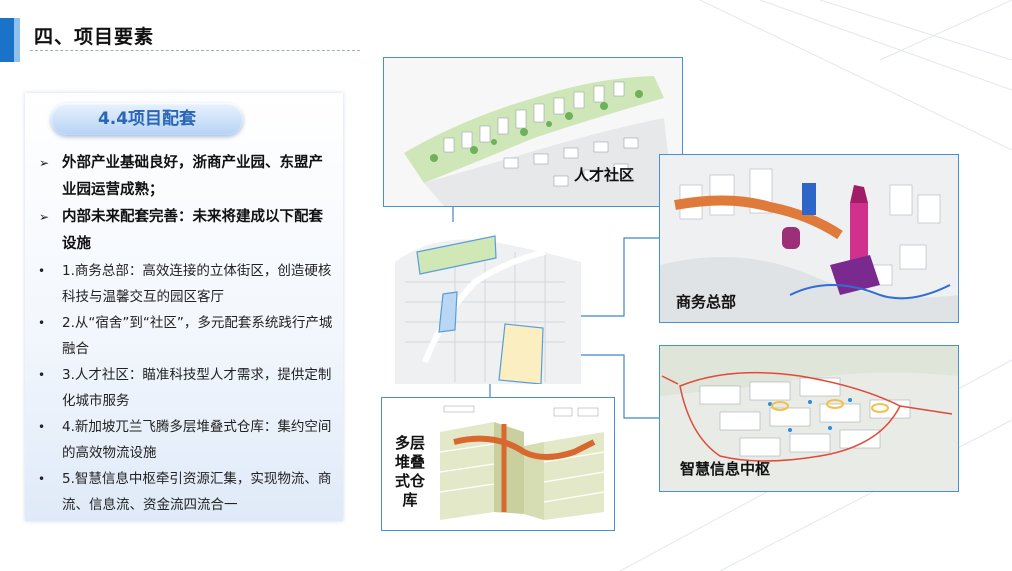  I want to click on list-item-text: 2.从“宿舍”到“社区”，多元配套系统践行产城融合, so click(197, 336).